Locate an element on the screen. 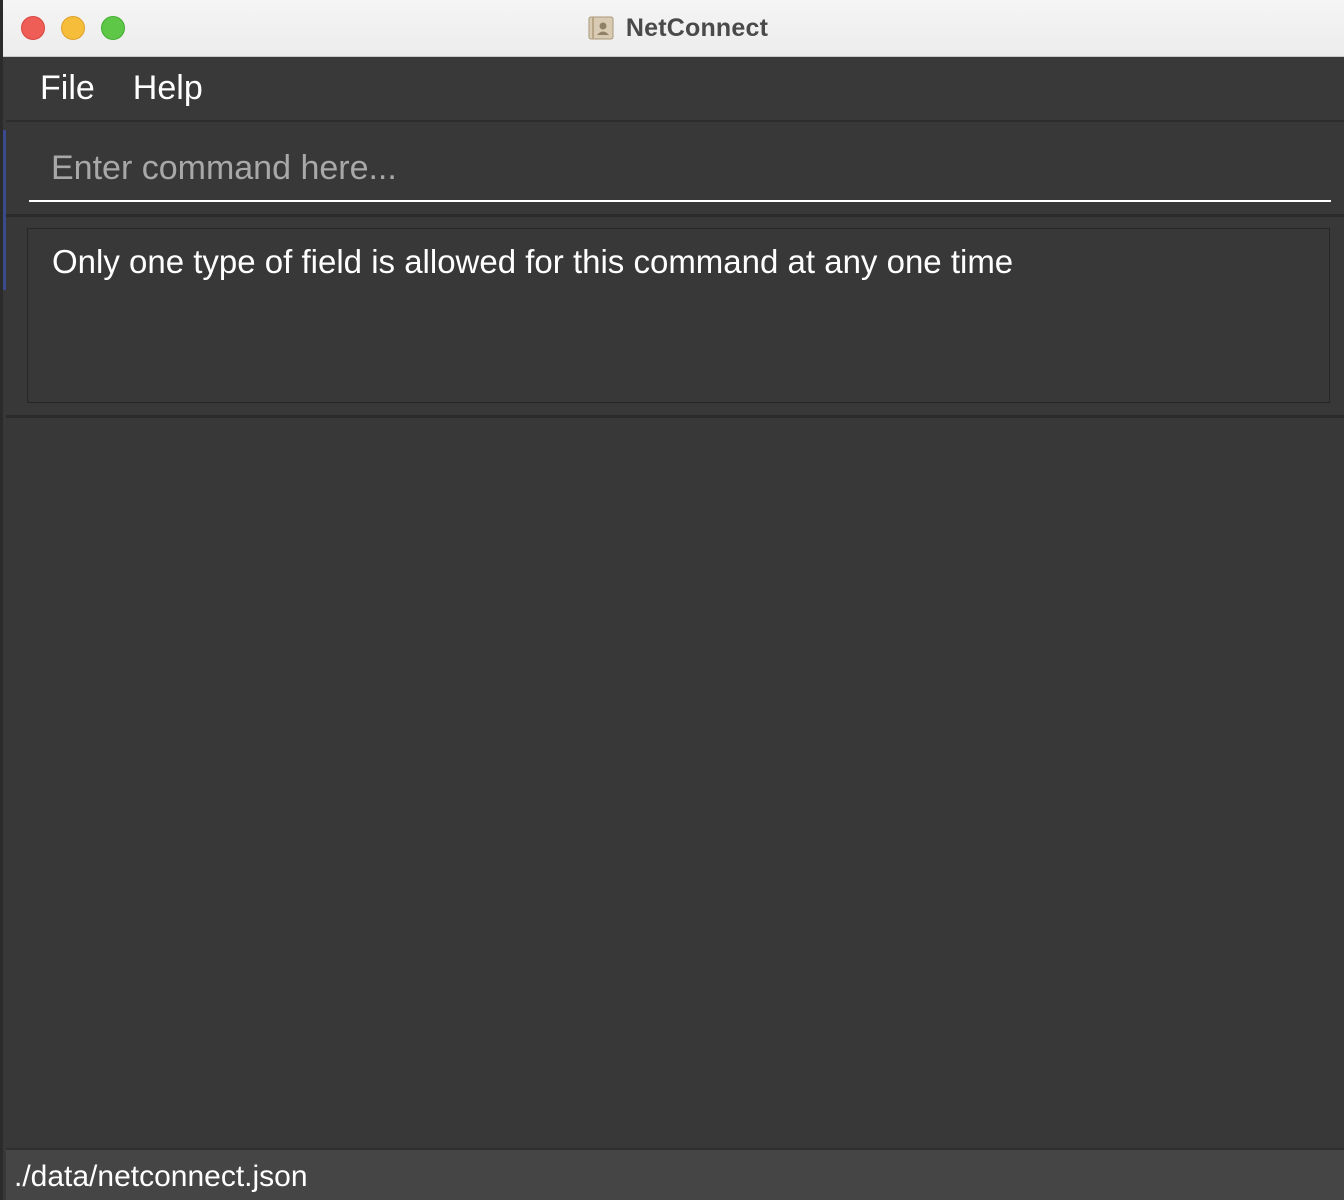  command-box-panel is located at coordinates (675, 169).